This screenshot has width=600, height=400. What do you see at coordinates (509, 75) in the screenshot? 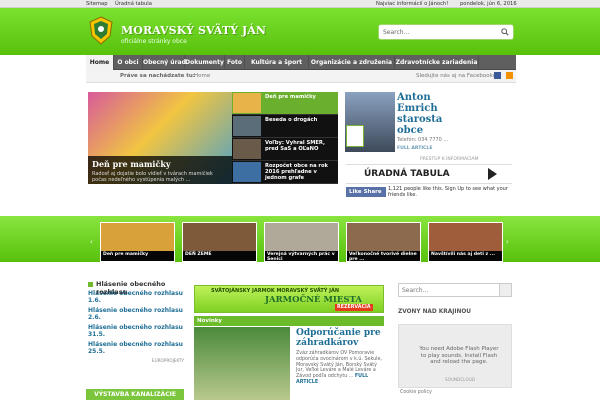
I see `rss-icon` at bounding box center [509, 75].